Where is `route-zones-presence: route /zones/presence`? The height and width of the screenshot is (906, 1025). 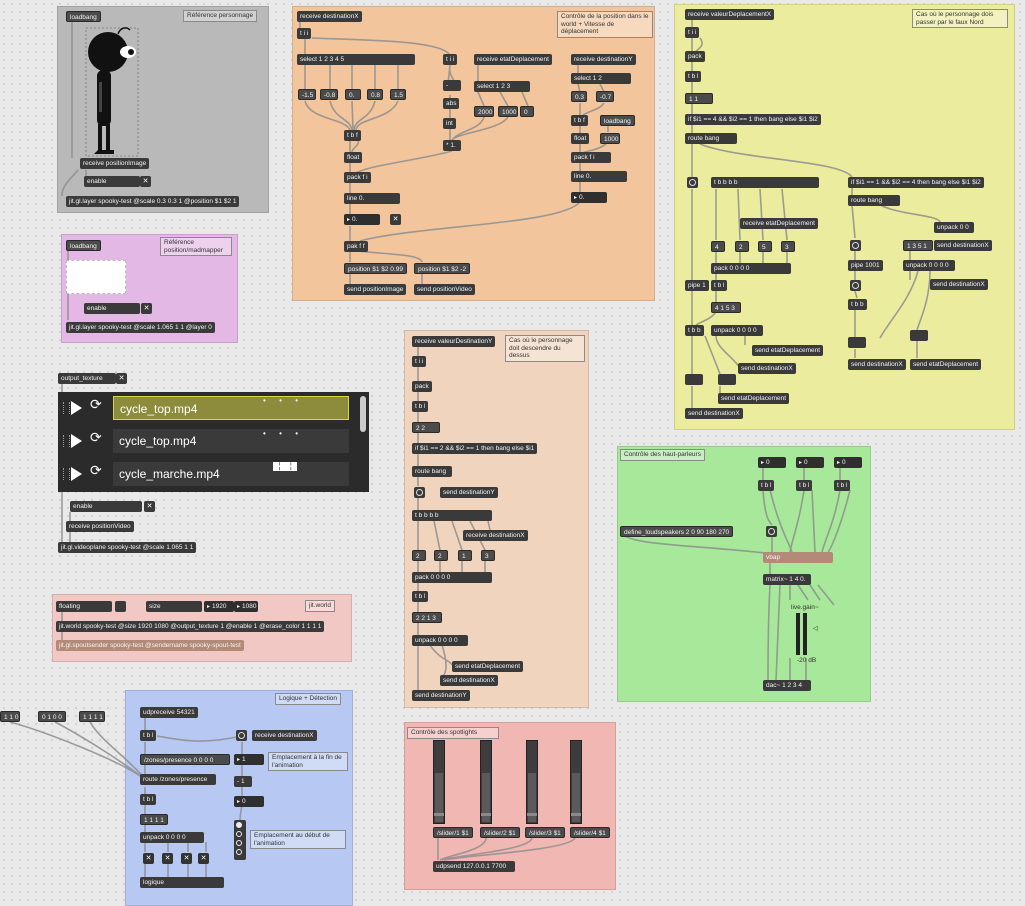 route-zones-presence: route /zones/presence is located at coordinates (178, 779).